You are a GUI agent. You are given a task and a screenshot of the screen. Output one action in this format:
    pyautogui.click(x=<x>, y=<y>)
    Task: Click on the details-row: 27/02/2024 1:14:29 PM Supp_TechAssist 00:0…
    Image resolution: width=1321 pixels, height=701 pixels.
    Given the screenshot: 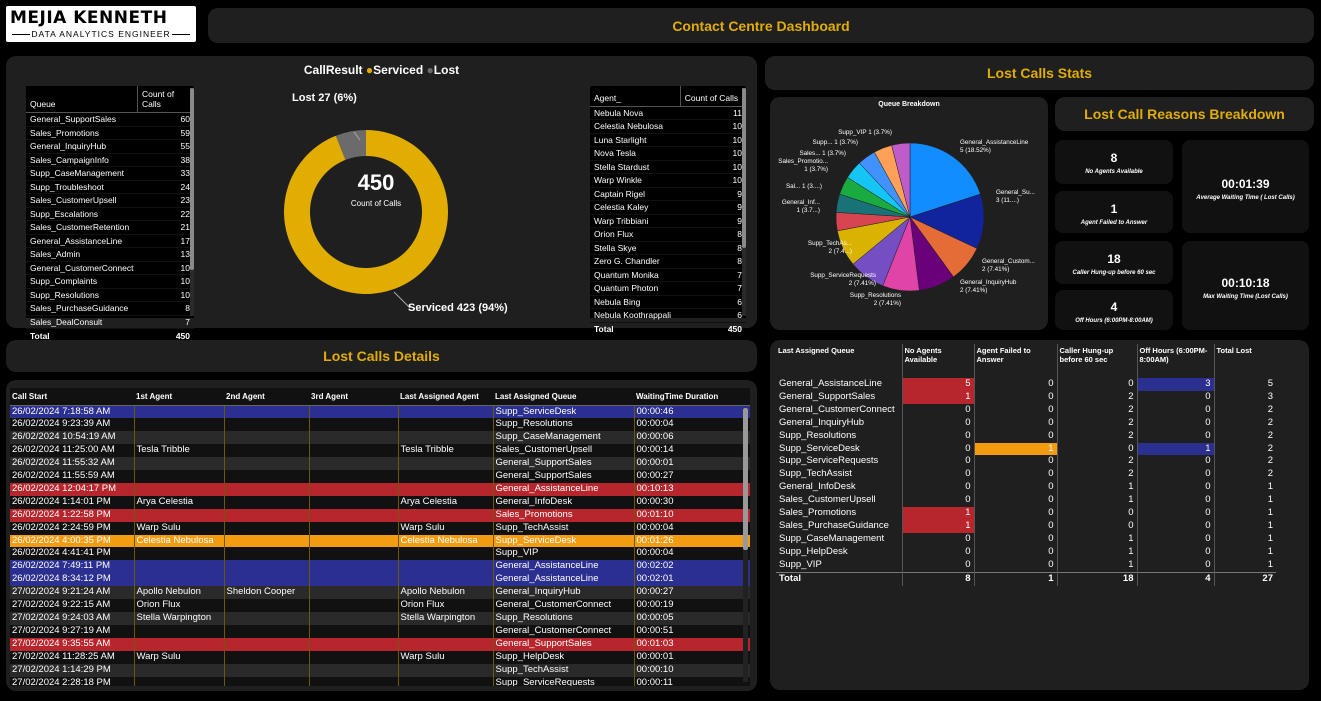 What is the action you would take?
    pyautogui.click(x=380, y=670)
    